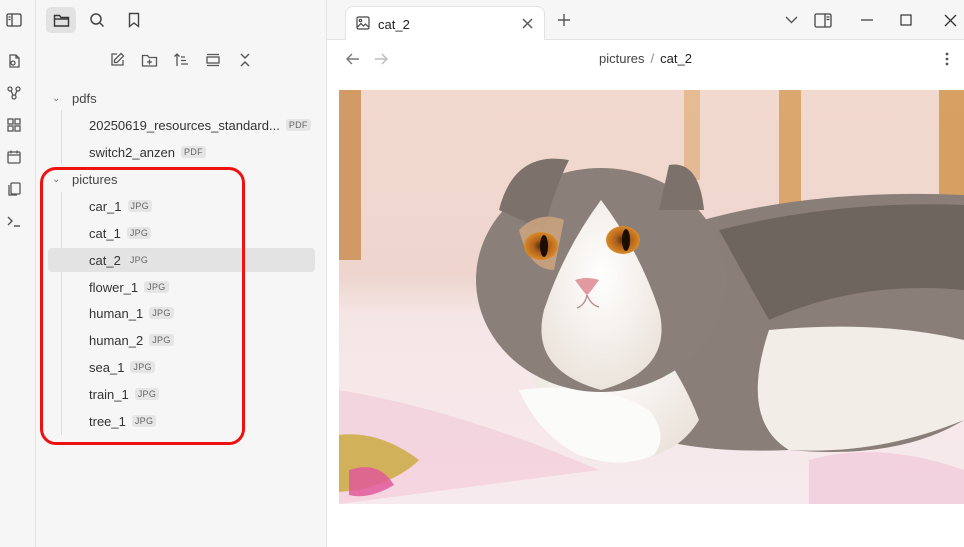 Image resolution: width=964 pixels, height=547 pixels. What do you see at coordinates (213, 60) in the screenshot?
I see `auto-reveal-icon` at bounding box center [213, 60].